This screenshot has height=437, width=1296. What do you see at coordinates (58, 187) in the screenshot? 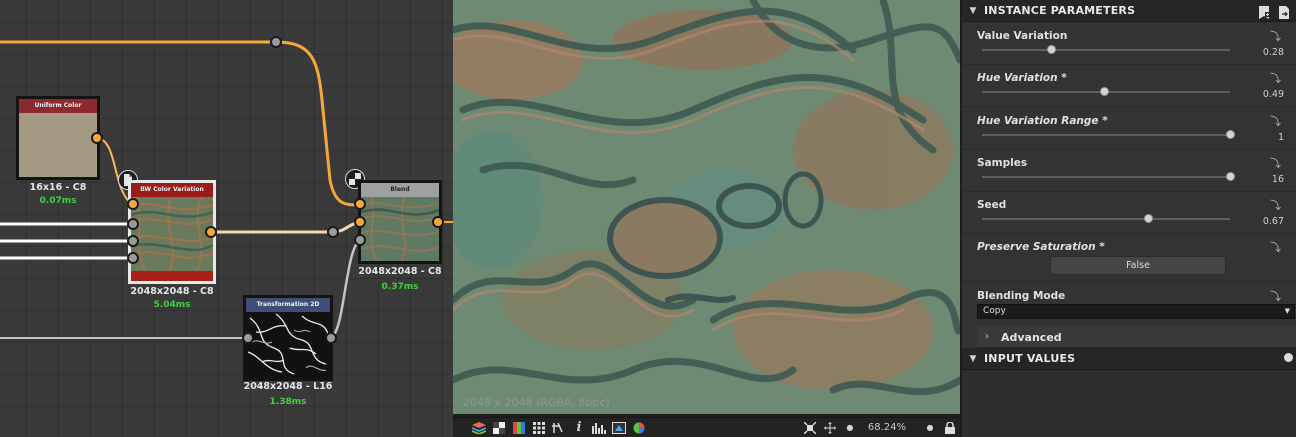
I see `node-uniform-color-resolution: 16x16 - C8` at bounding box center [58, 187].